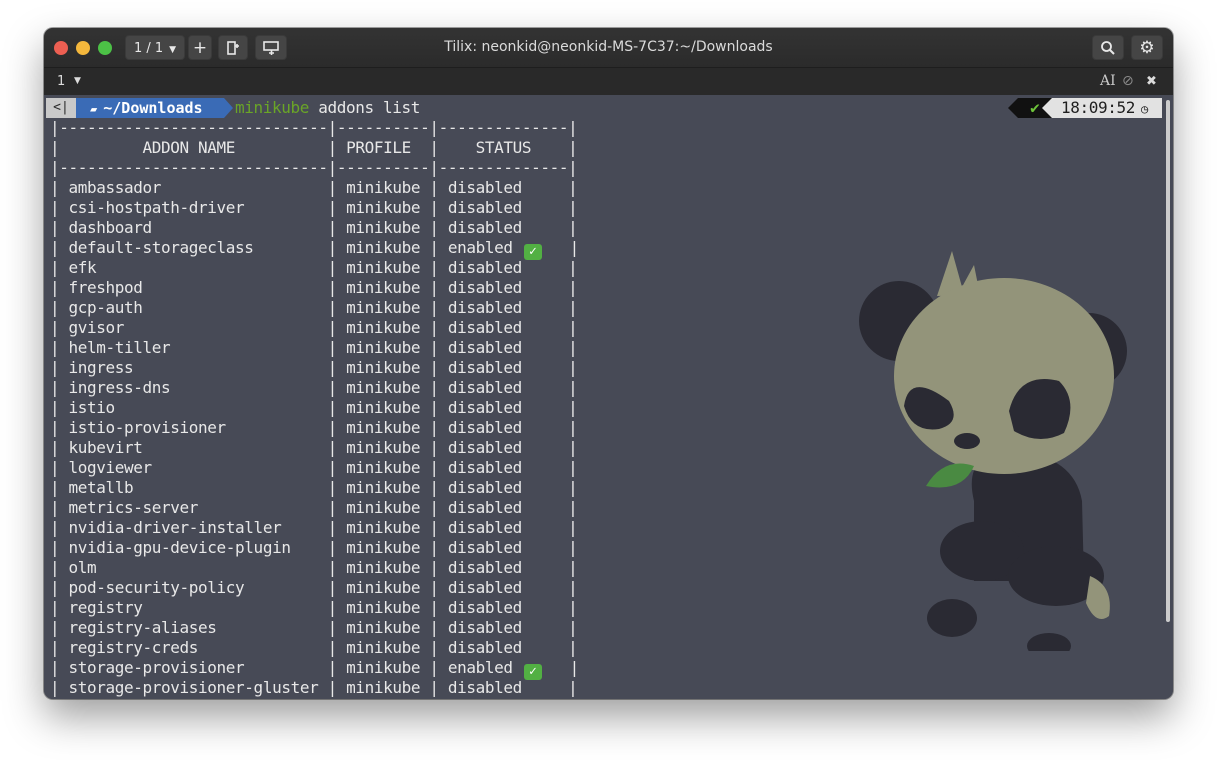 This screenshot has width=1217, height=760. Describe the element at coordinates (198, 187) in the screenshot. I see `addon-name-cell: | ambassador |` at that location.